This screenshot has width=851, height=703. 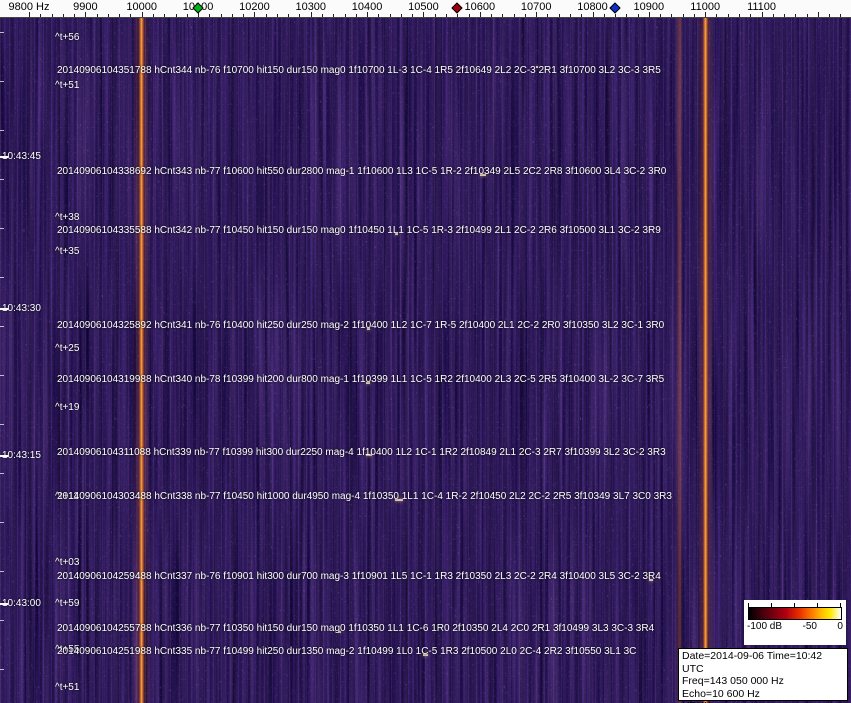 What do you see at coordinates (67, 407) in the screenshot?
I see `time-offset-mark: ^t+19` at bounding box center [67, 407].